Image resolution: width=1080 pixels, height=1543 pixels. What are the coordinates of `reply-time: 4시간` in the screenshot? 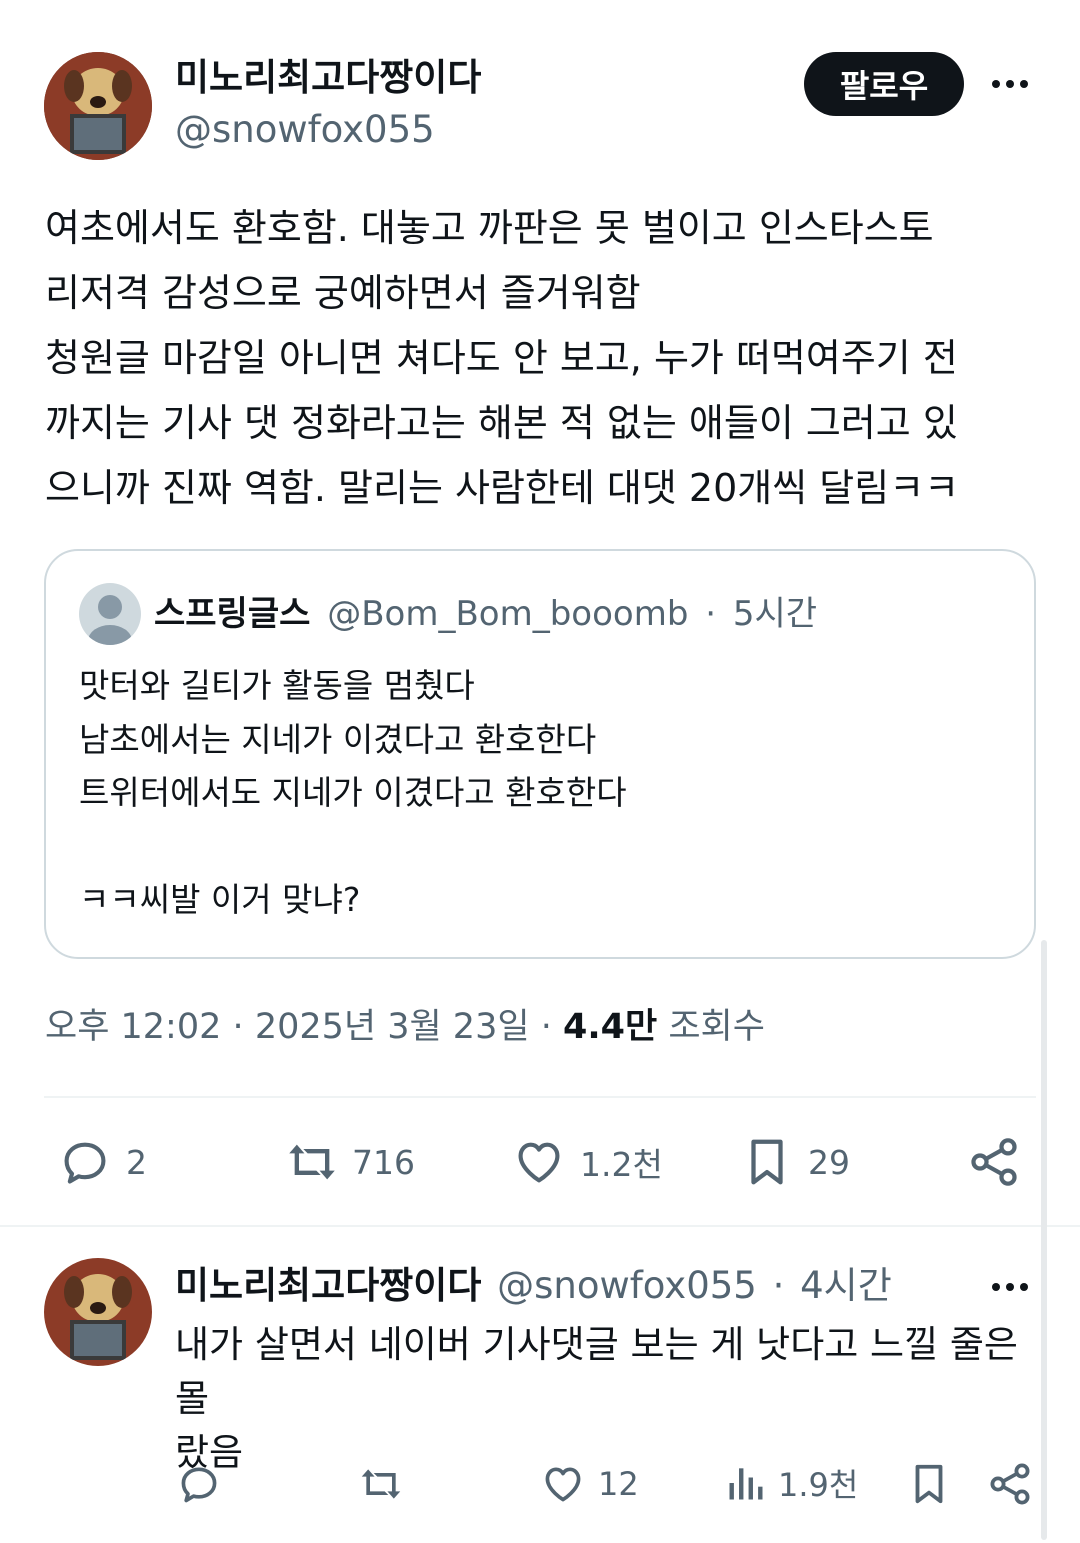 It's located at (846, 1285).